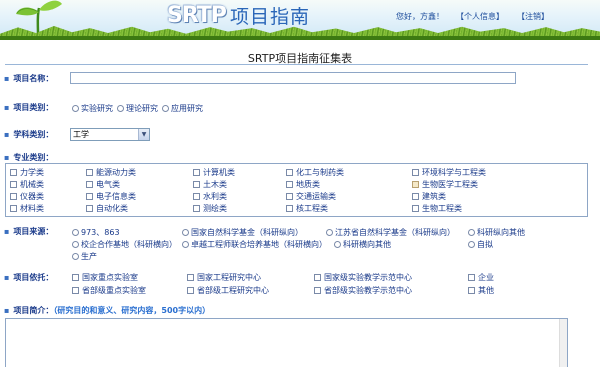 The image size is (600, 367). Describe the element at coordinates (116, 172) in the screenshot. I see `option-label: 能源动力类` at that location.